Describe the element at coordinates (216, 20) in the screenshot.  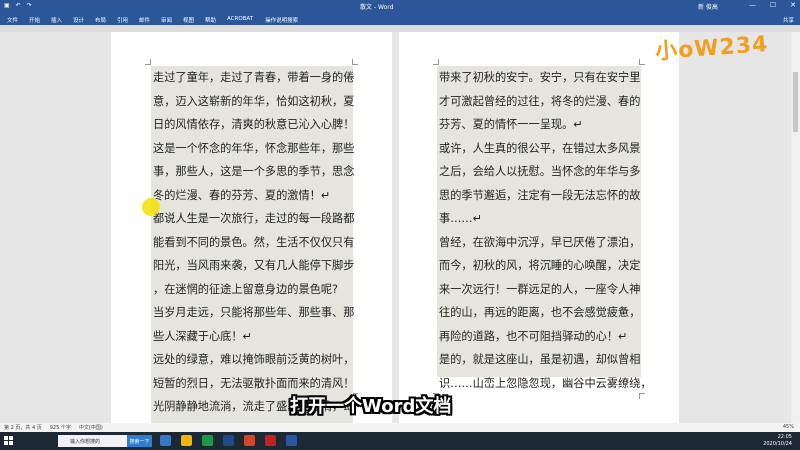
I see `ribbon-tab: 帮助` at that location.